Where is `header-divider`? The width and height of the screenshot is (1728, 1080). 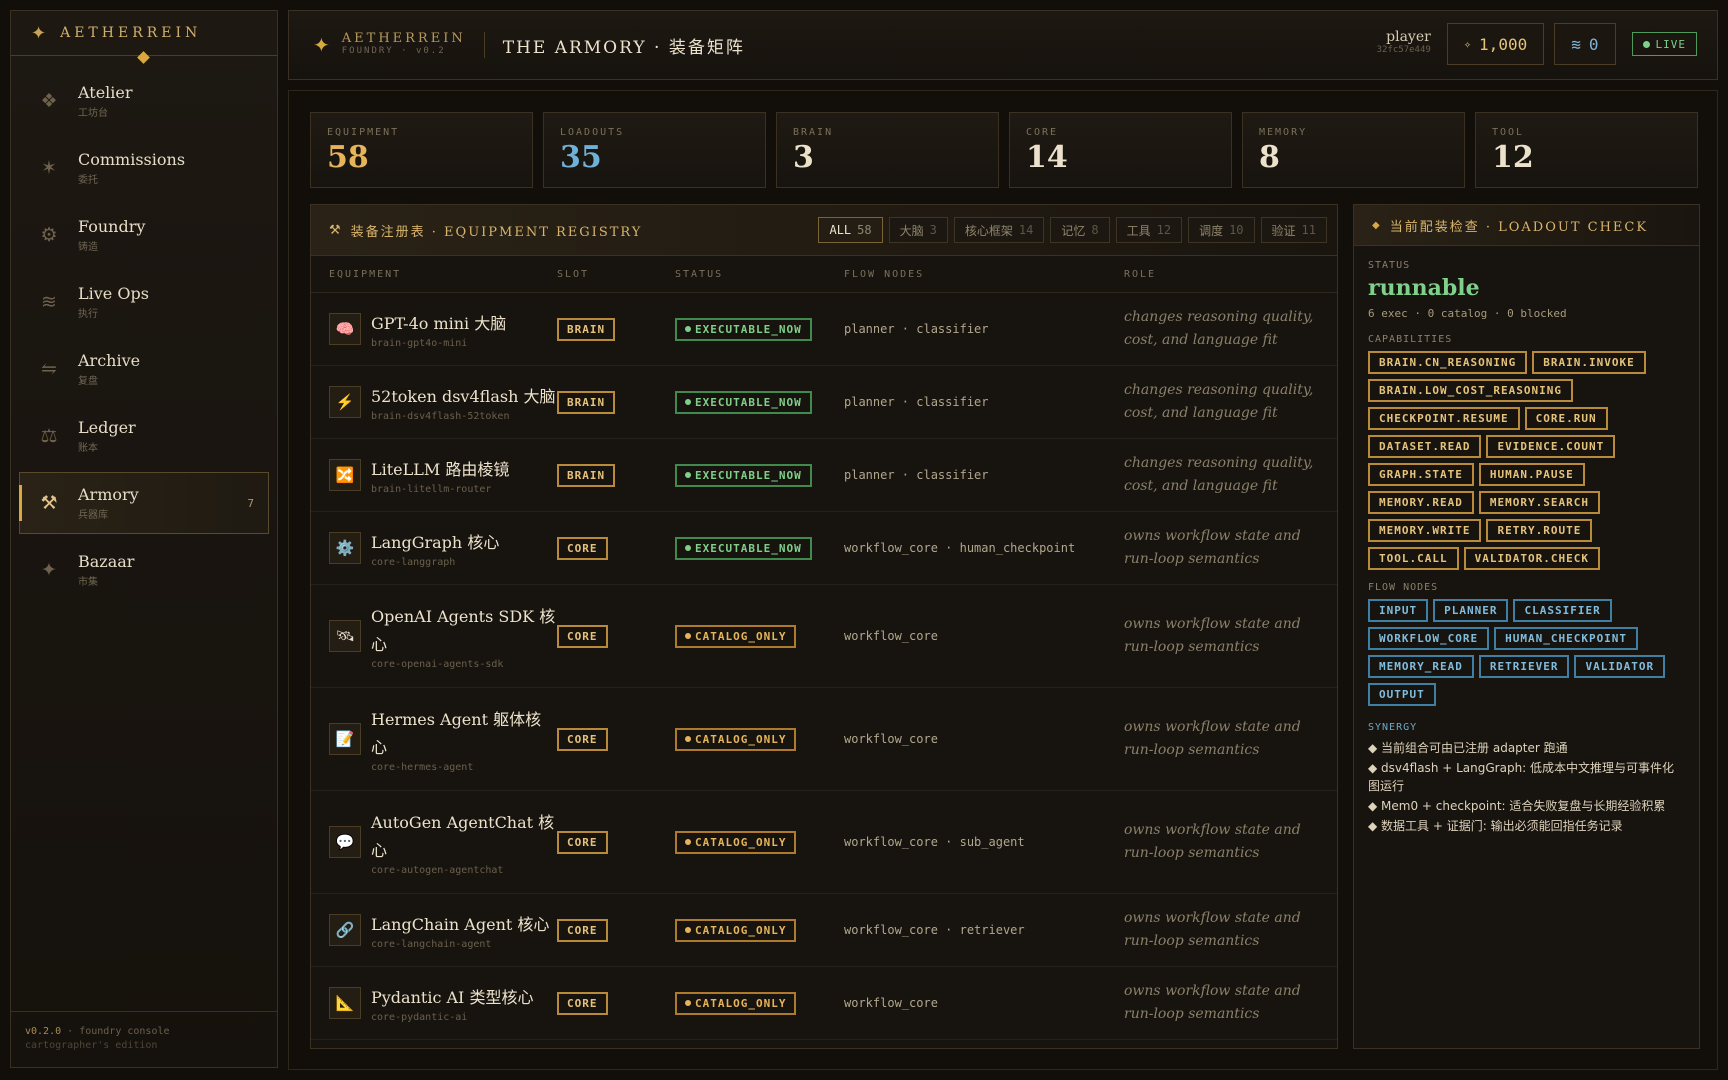
header-divider is located at coordinates (484, 45).